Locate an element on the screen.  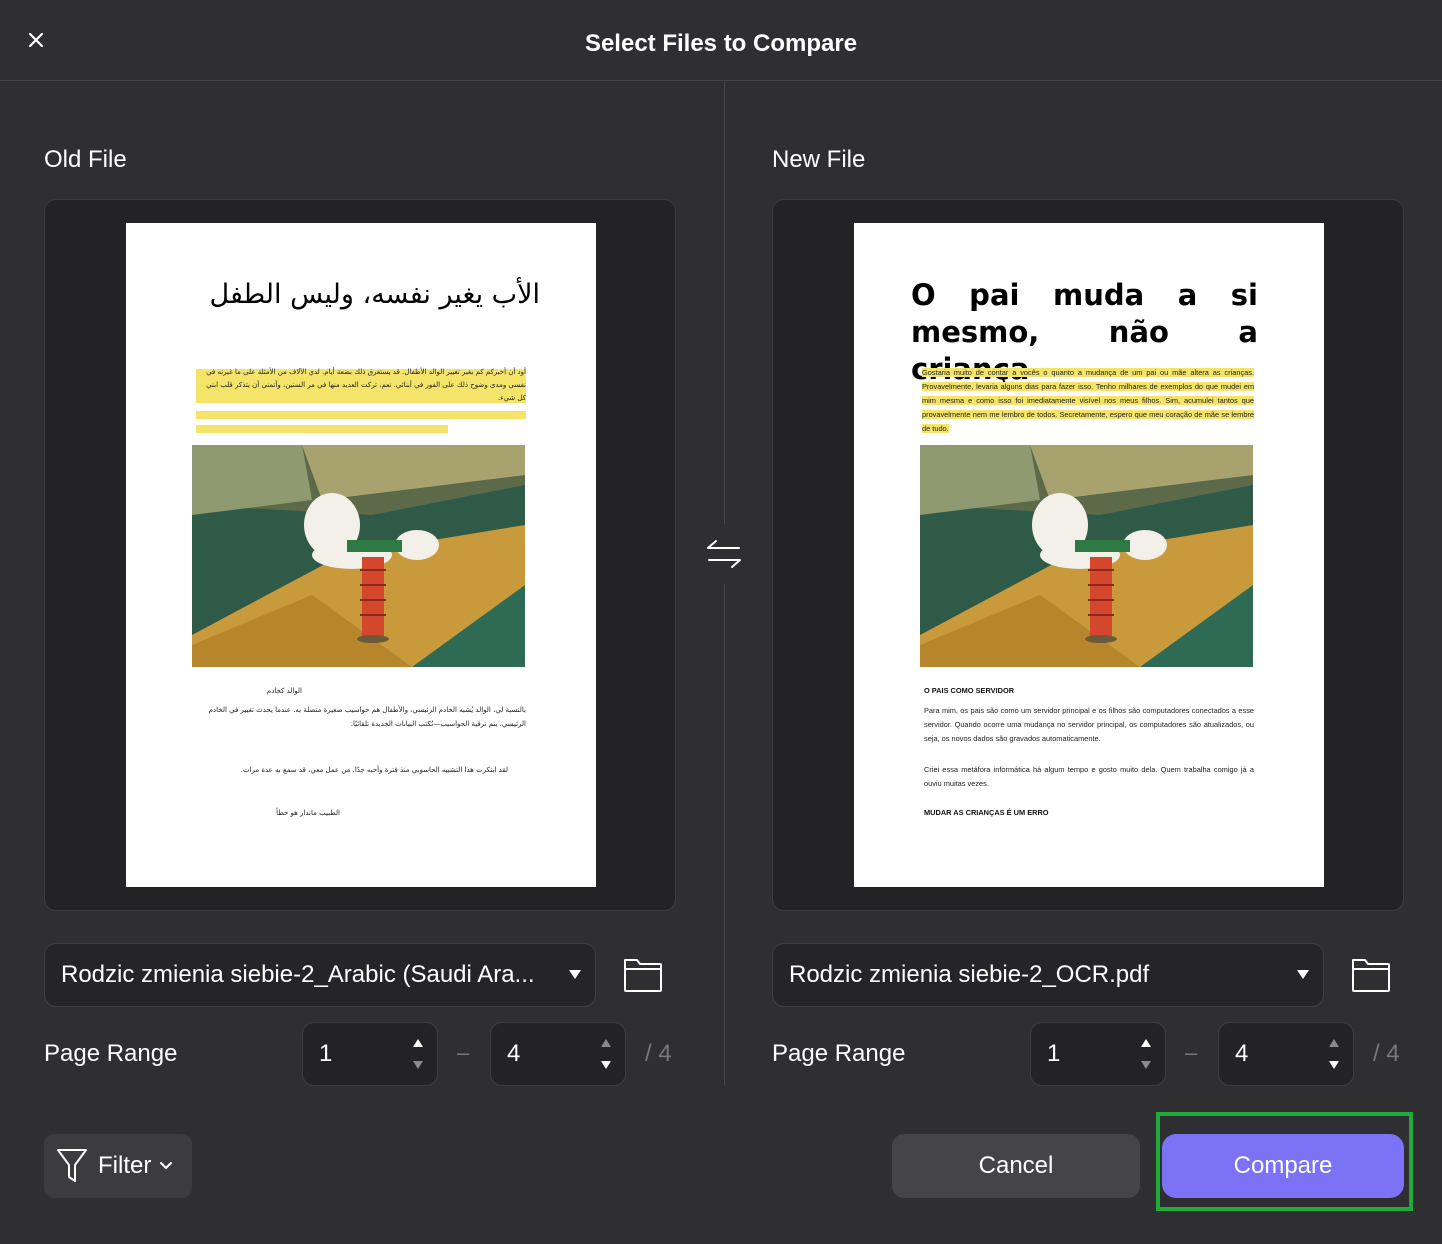
old-range-to-value: 4 is located at coordinates (514, 1053).